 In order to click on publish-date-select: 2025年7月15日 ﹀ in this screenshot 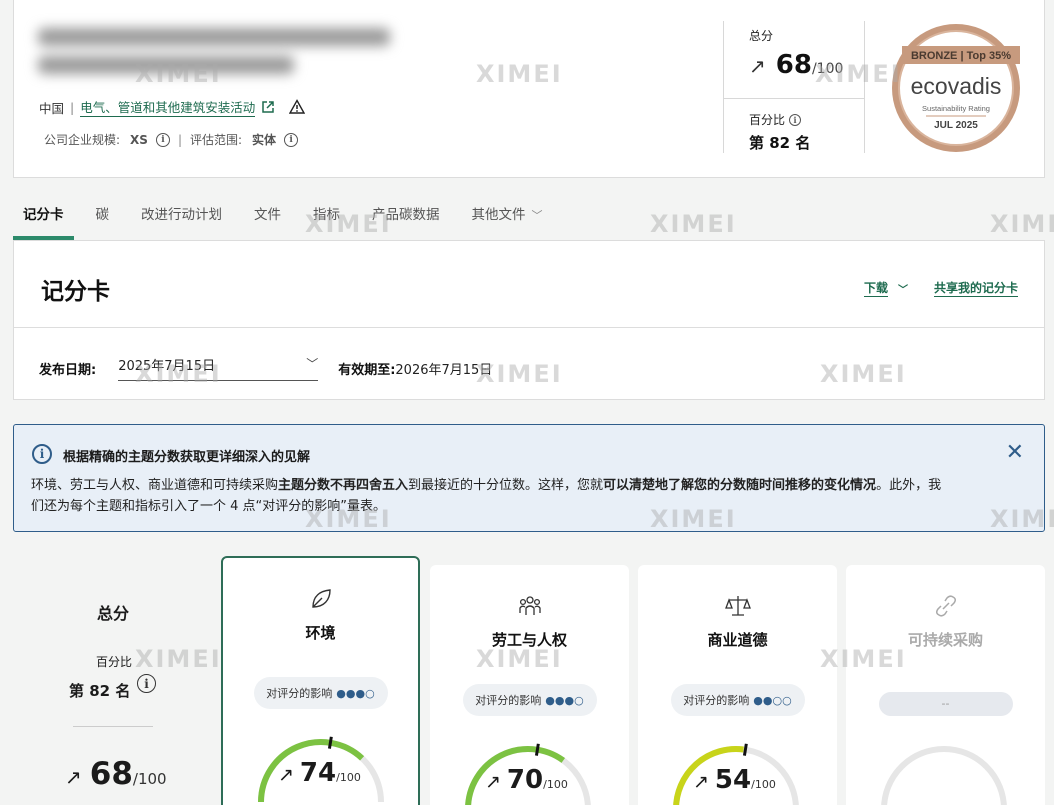, I will do `click(218, 368)`.